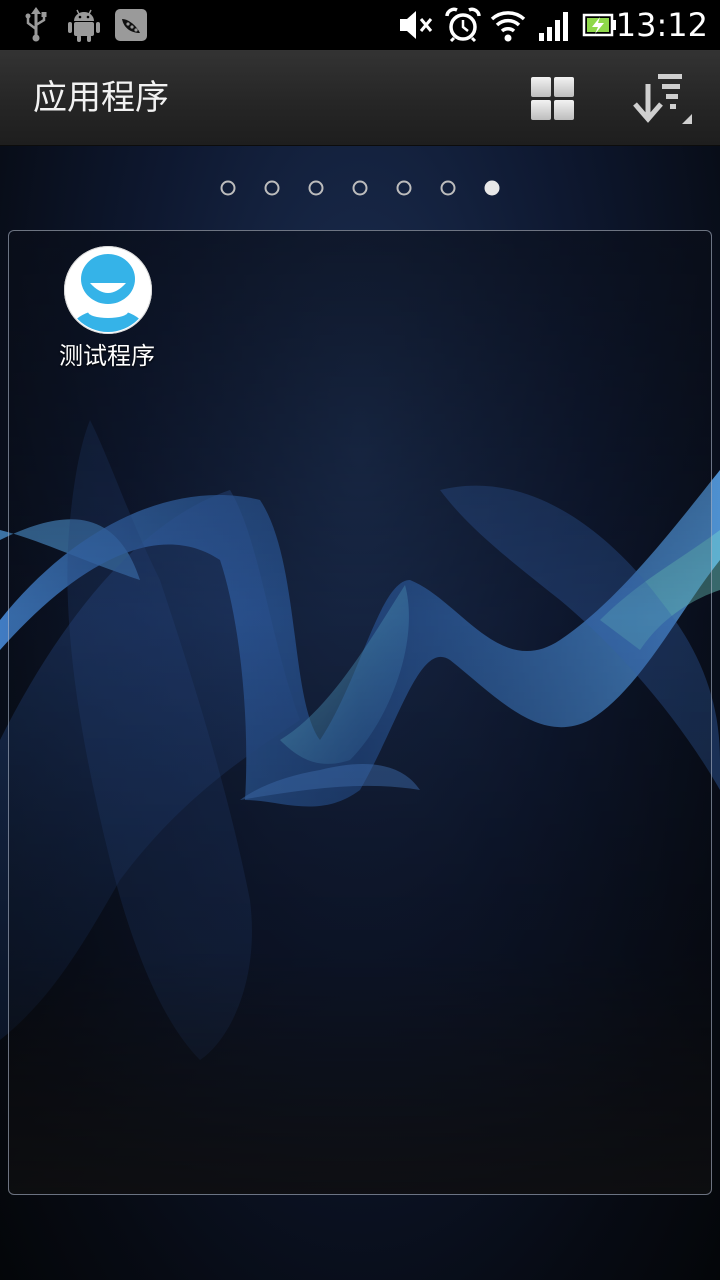  What do you see at coordinates (599, 25) in the screenshot?
I see `battery-charging-icon` at bounding box center [599, 25].